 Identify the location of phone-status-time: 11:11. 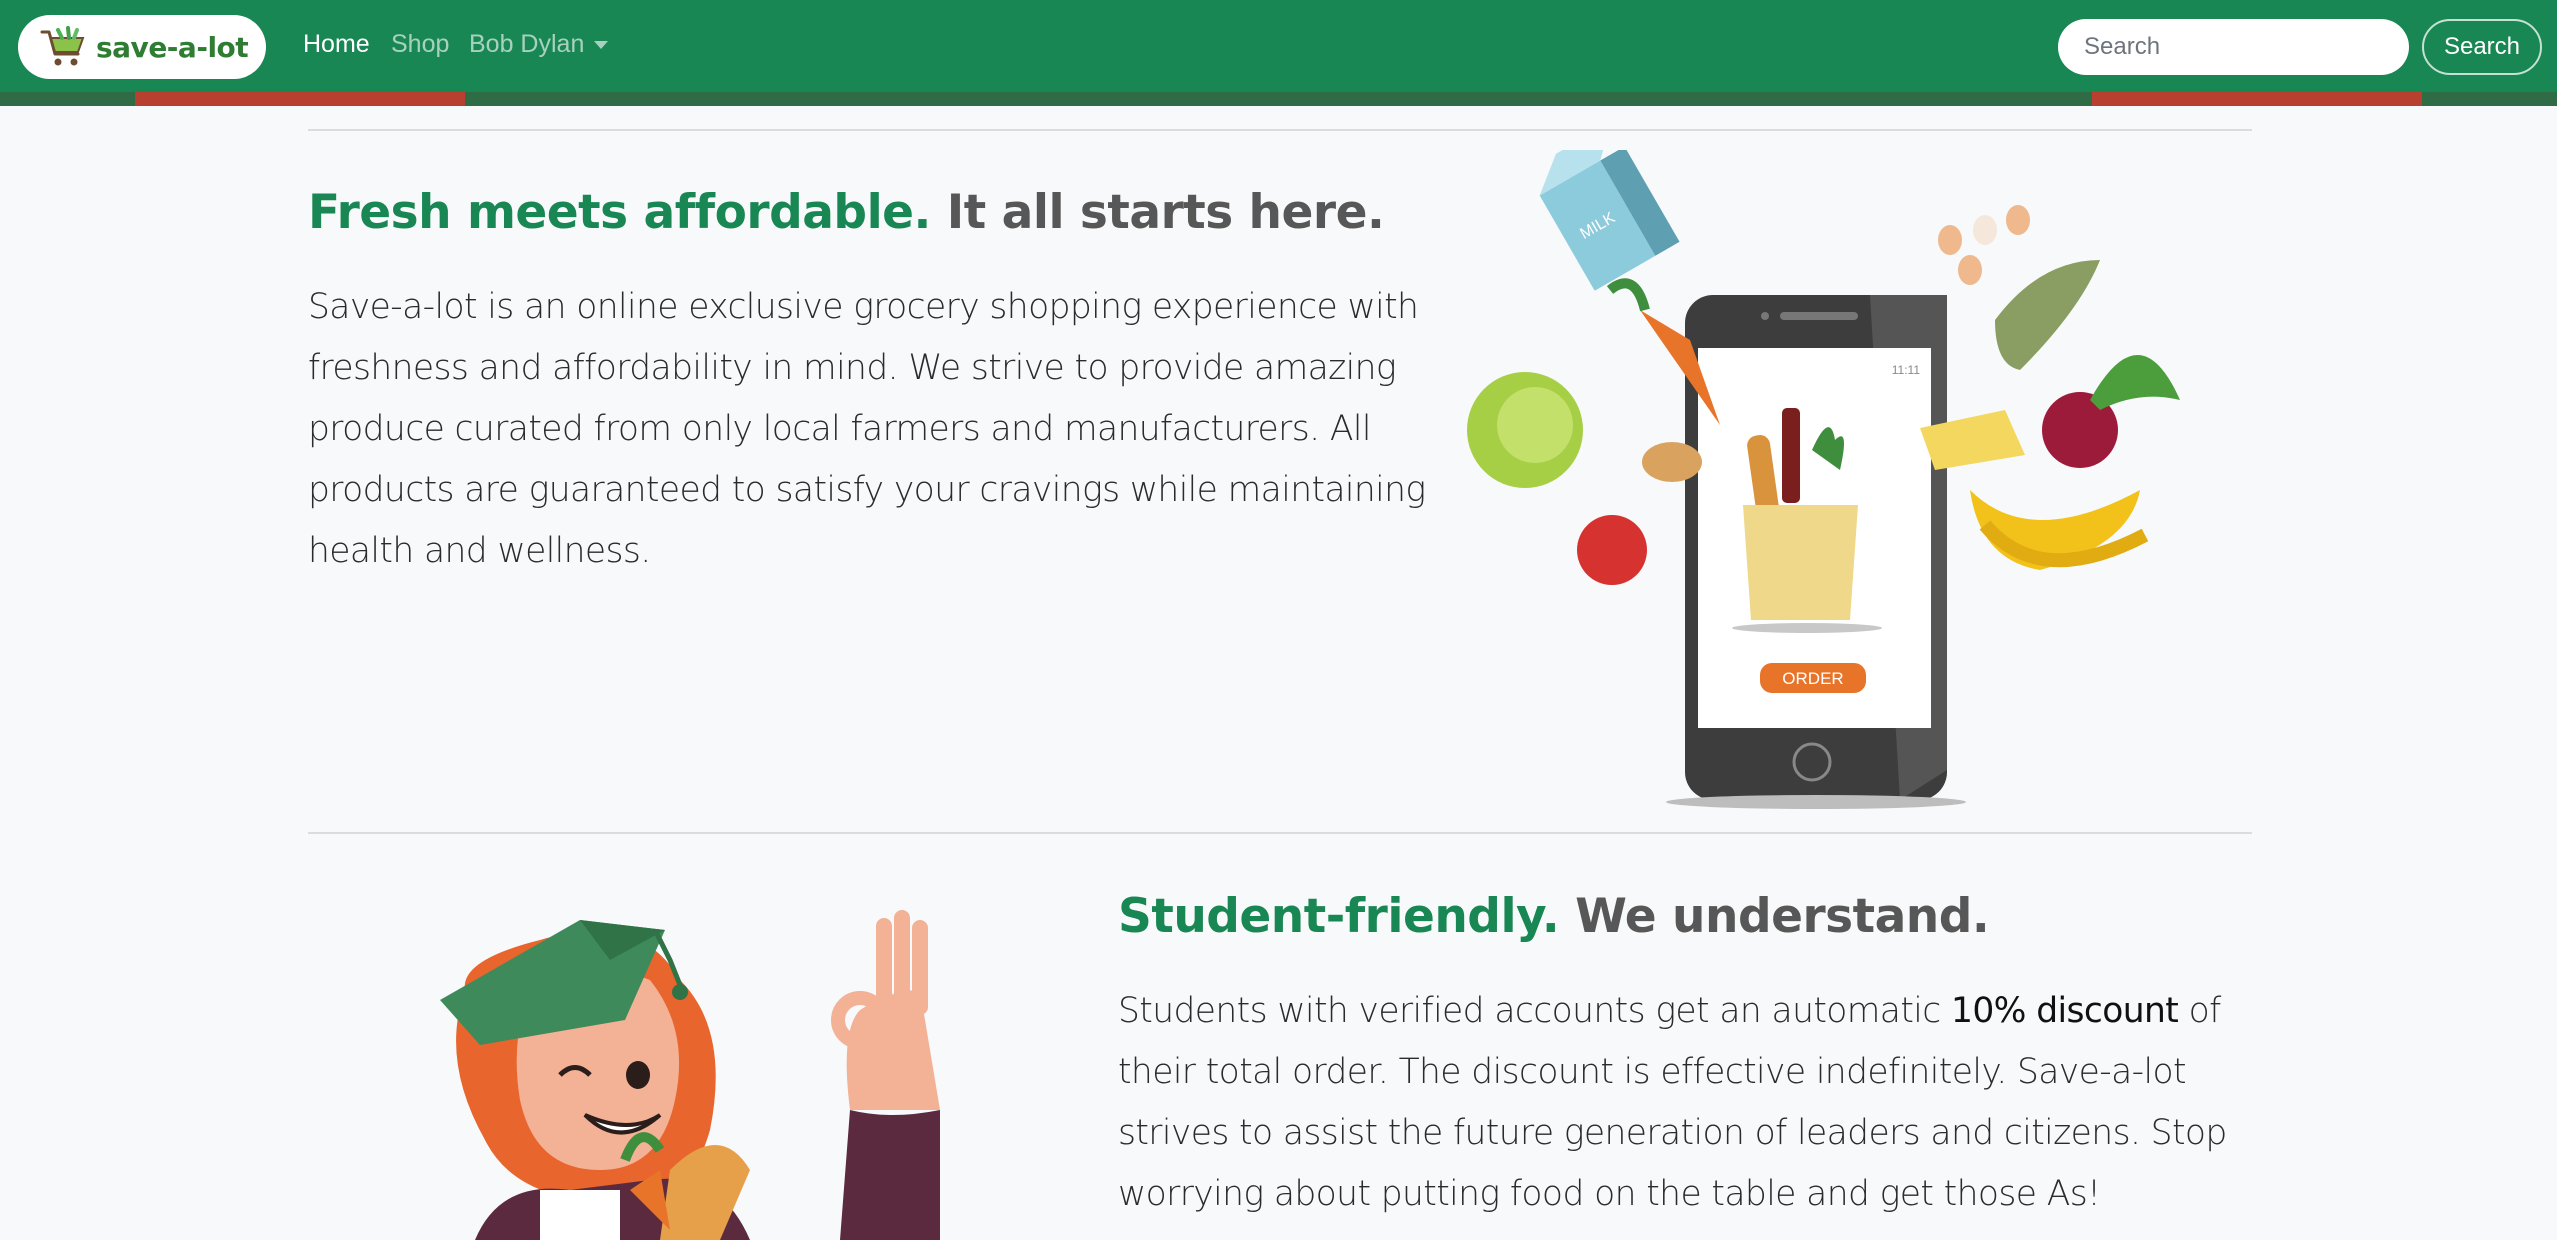
(1906, 370).